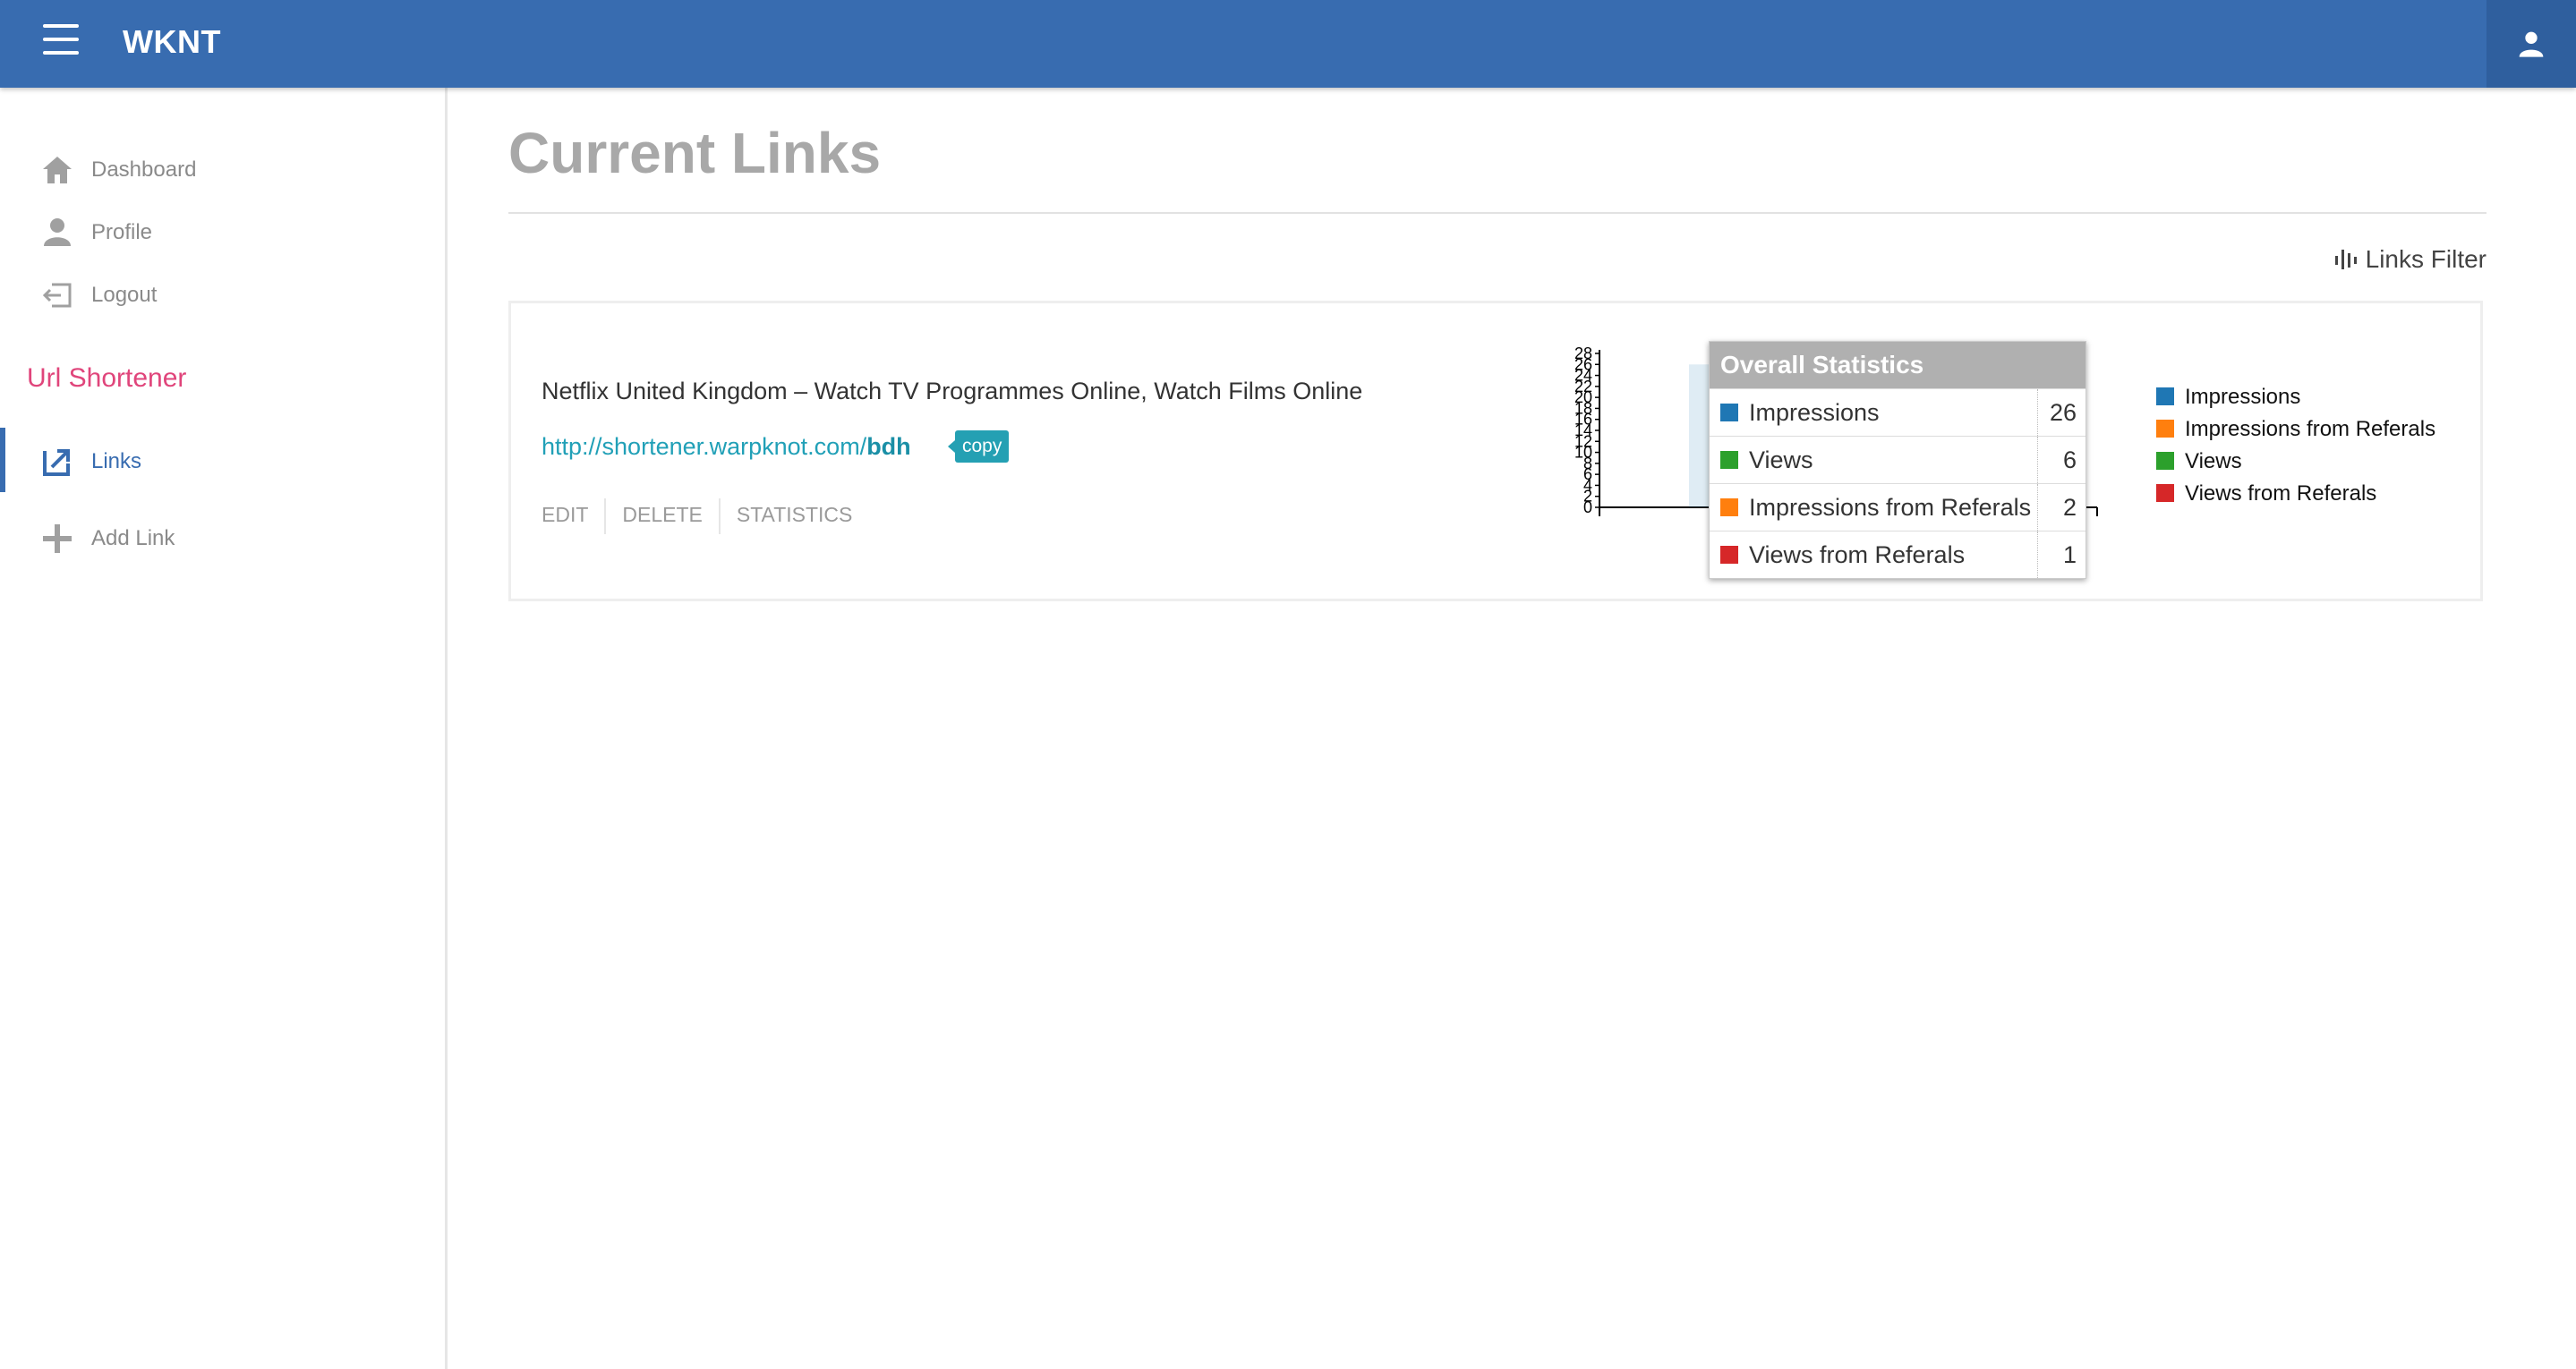 Image resolution: width=2576 pixels, height=1369 pixels. Describe the element at coordinates (124, 295) in the screenshot. I see `sidebar-item-label: Logout` at that location.